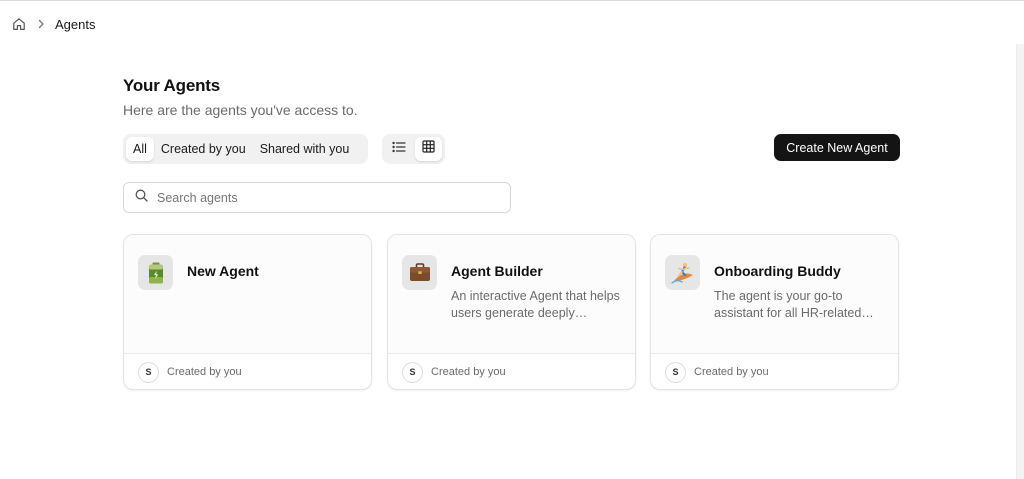 The height and width of the screenshot is (479, 1024). I want to click on view-toggle, so click(413, 149).